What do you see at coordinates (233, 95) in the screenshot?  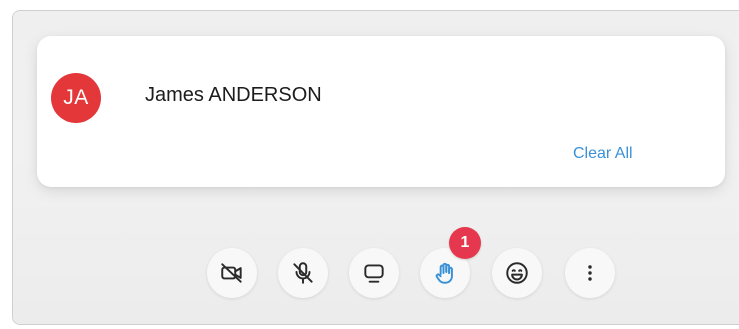 I see `participant-name: James ANDERSON` at bounding box center [233, 95].